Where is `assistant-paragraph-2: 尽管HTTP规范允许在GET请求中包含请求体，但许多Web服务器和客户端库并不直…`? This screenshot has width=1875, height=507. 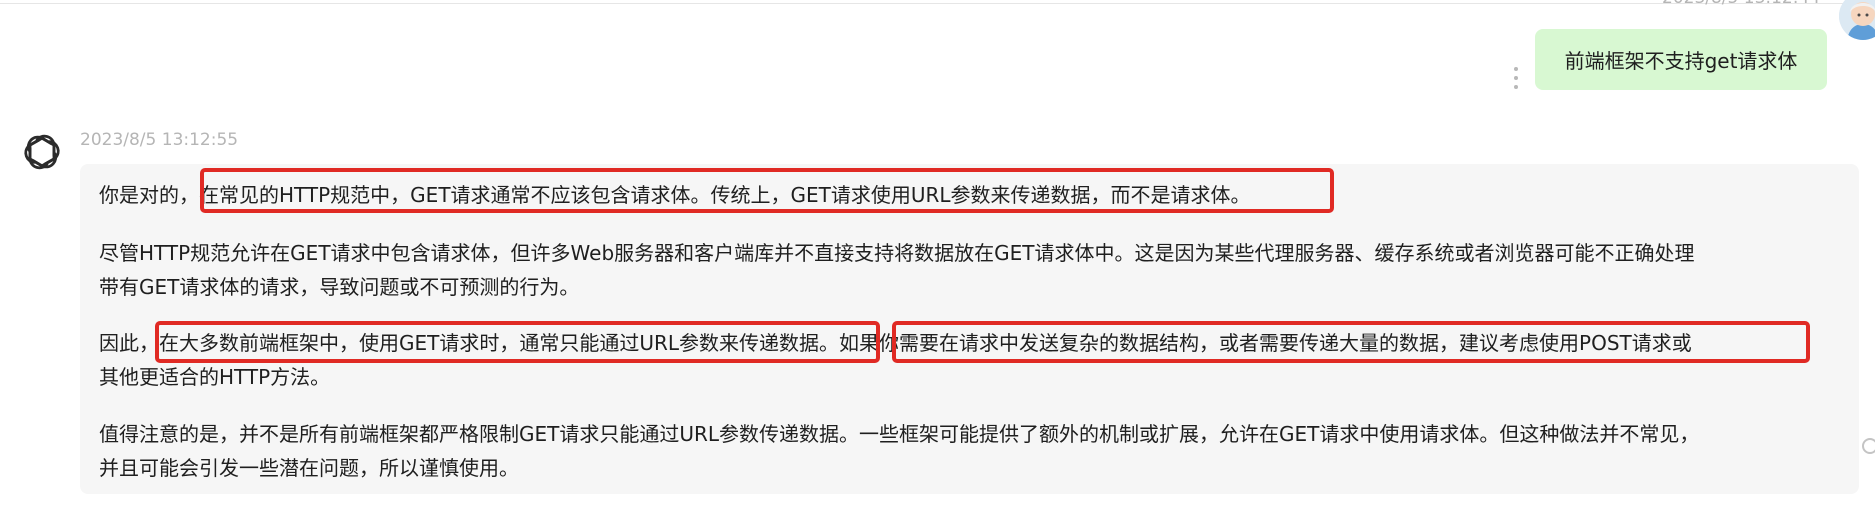
assistant-paragraph-2: 尽管HTTP规范允许在GET请求中包含请求体，但许多Web服务器和客户端库并不直… is located at coordinates (969, 270).